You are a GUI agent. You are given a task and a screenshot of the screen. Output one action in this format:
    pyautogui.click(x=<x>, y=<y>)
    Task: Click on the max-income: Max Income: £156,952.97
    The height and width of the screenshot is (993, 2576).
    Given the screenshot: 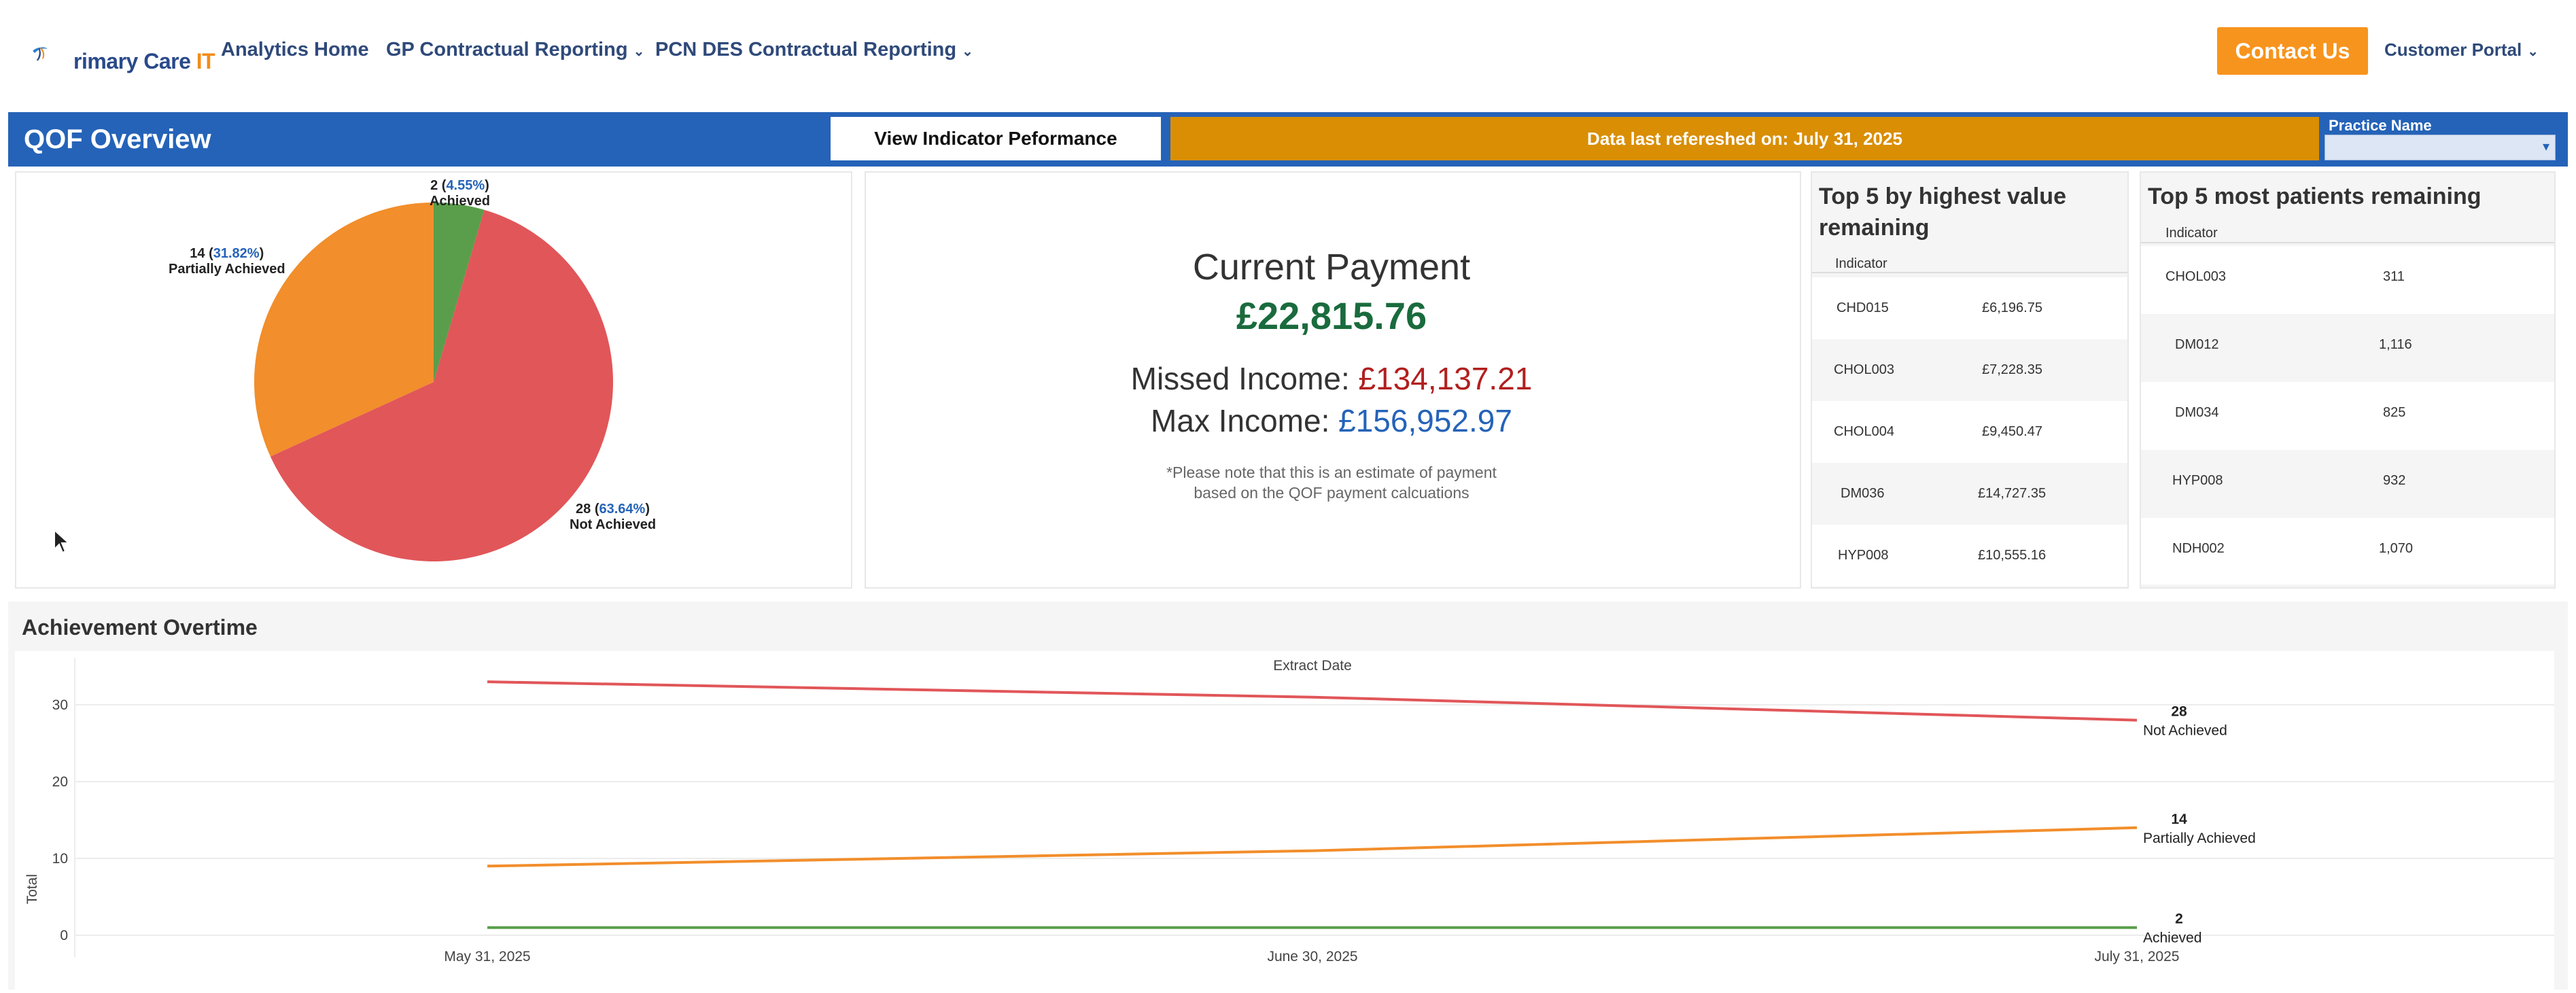 What is the action you would take?
    pyautogui.click(x=1331, y=420)
    